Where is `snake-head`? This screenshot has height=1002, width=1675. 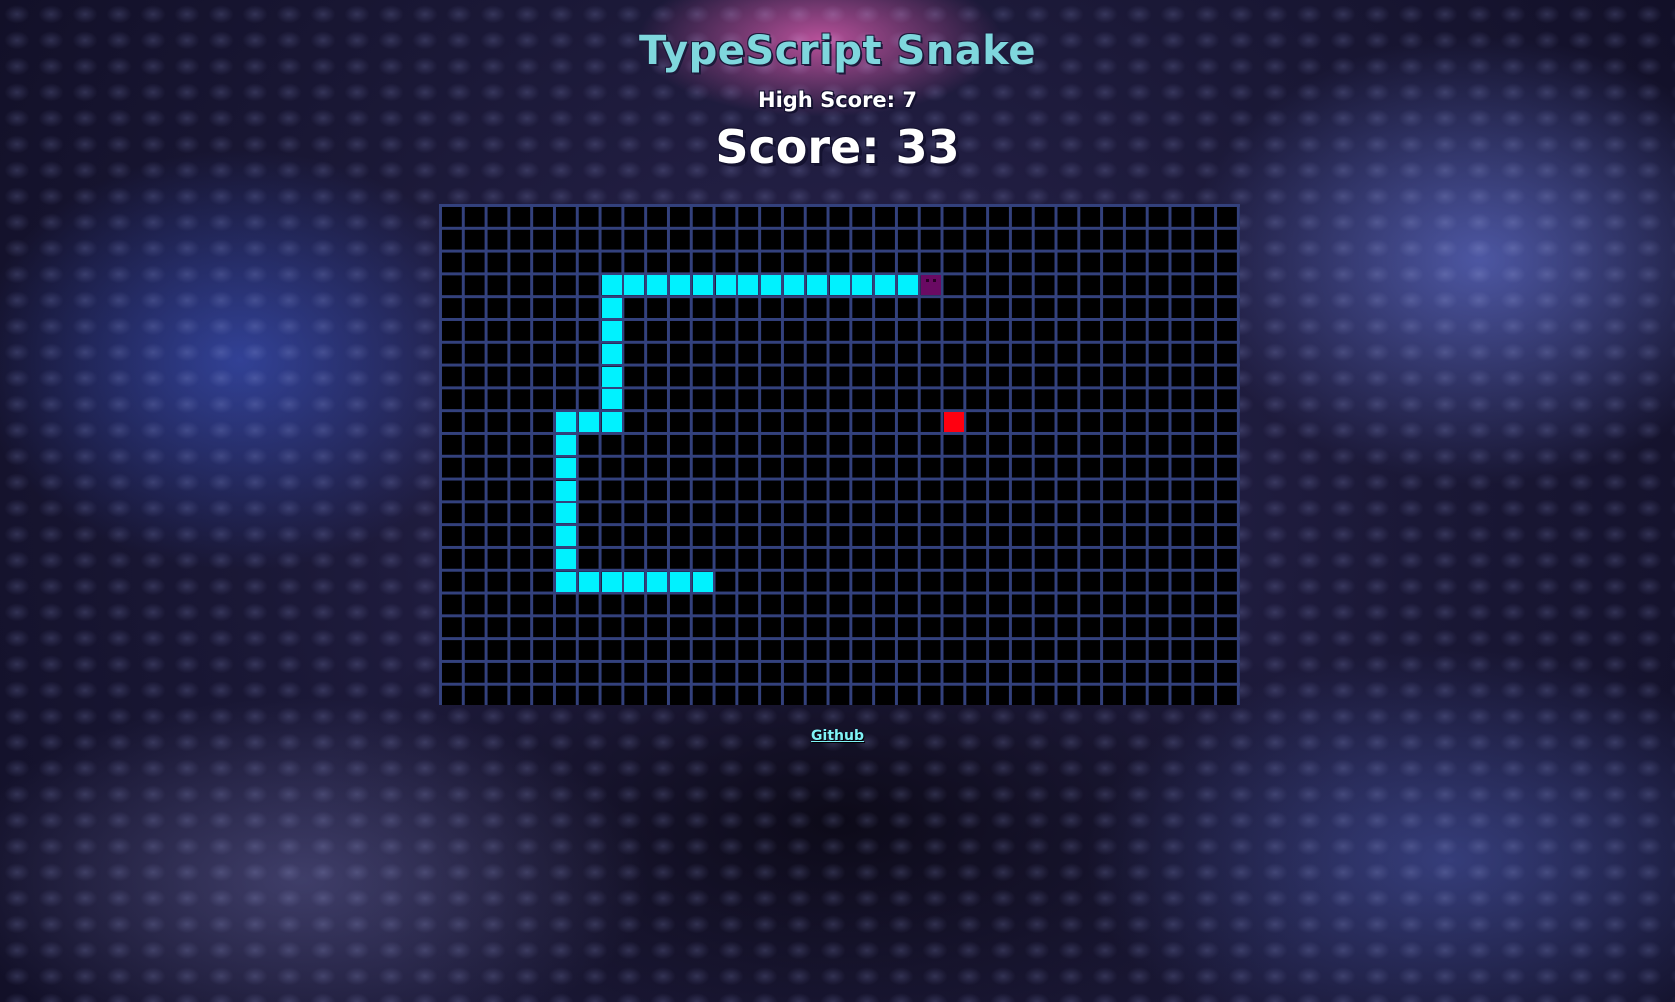
snake-head is located at coordinates (930, 285).